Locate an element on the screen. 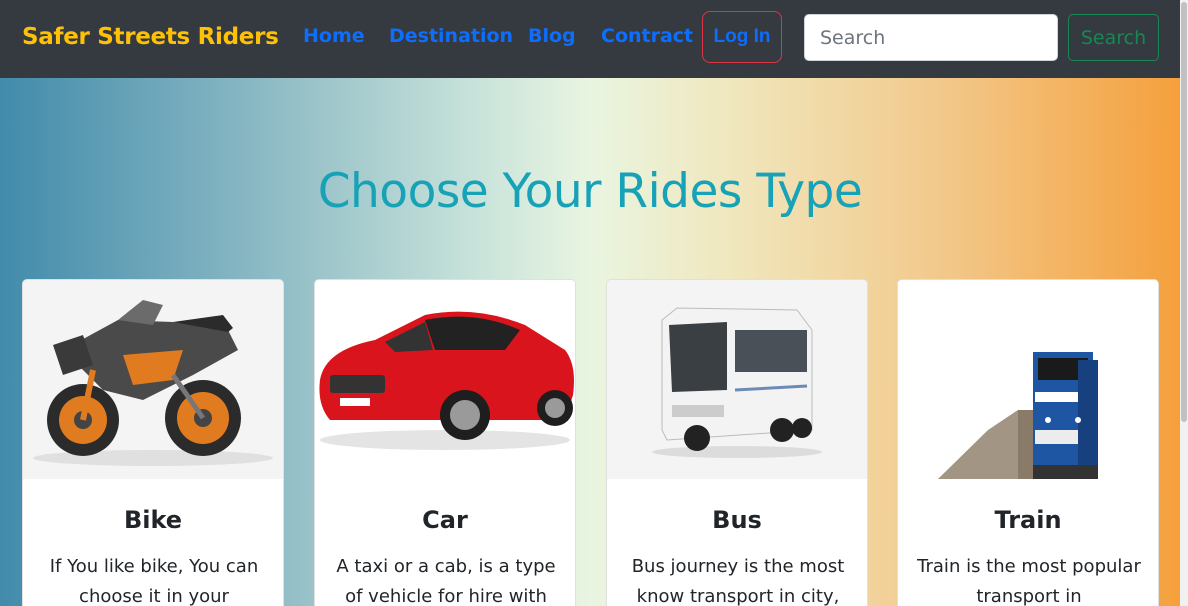 Image resolution: width=1188 pixels, height=606 pixels. brand-logo: Safer Streets Riders is located at coordinates (150, 37).